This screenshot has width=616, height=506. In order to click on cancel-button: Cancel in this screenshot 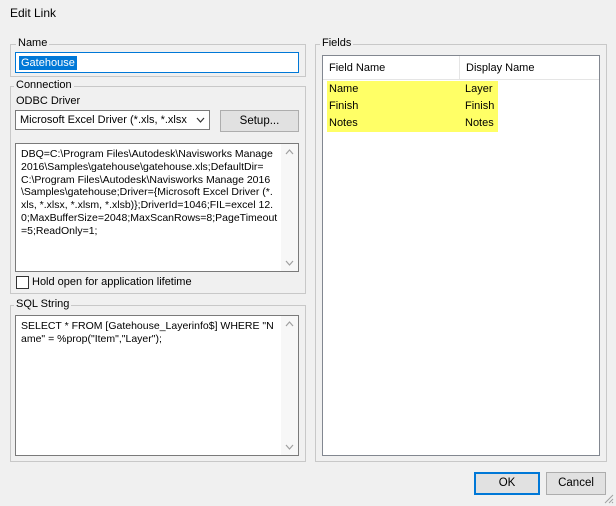, I will do `click(576, 483)`.